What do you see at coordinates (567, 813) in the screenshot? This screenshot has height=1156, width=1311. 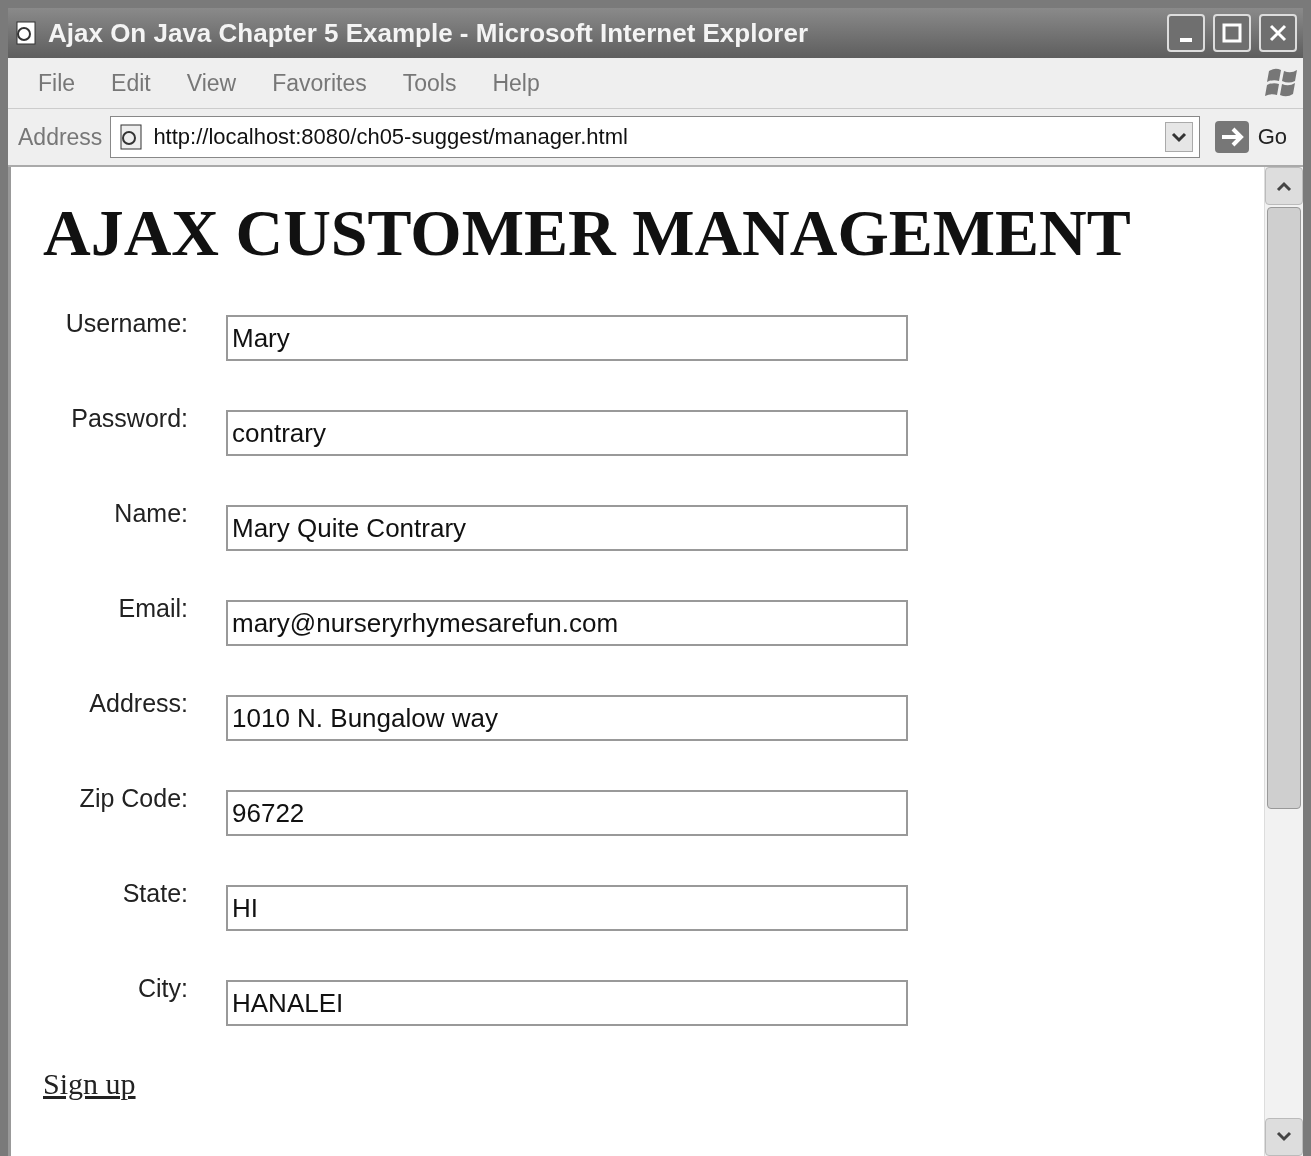 I see `input-field: 96722` at bounding box center [567, 813].